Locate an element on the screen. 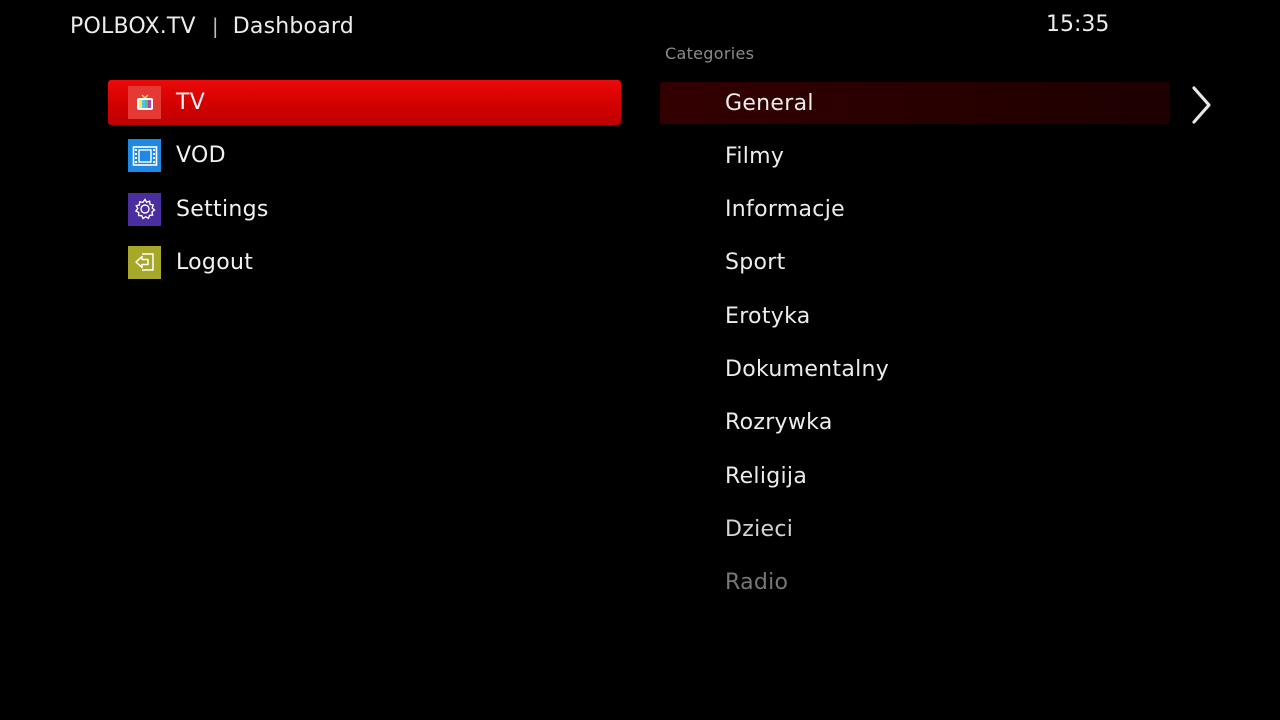  menu-item-vod: VOD is located at coordinates (364, 155).